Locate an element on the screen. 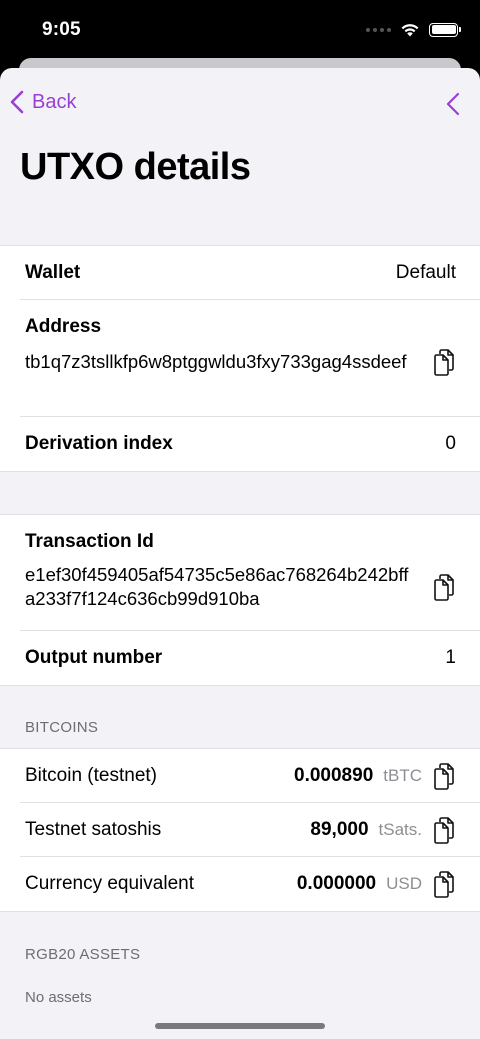  sats-amount-row: Testnet satoshis 89,000 tSats. is located at coordinates (250, 830).